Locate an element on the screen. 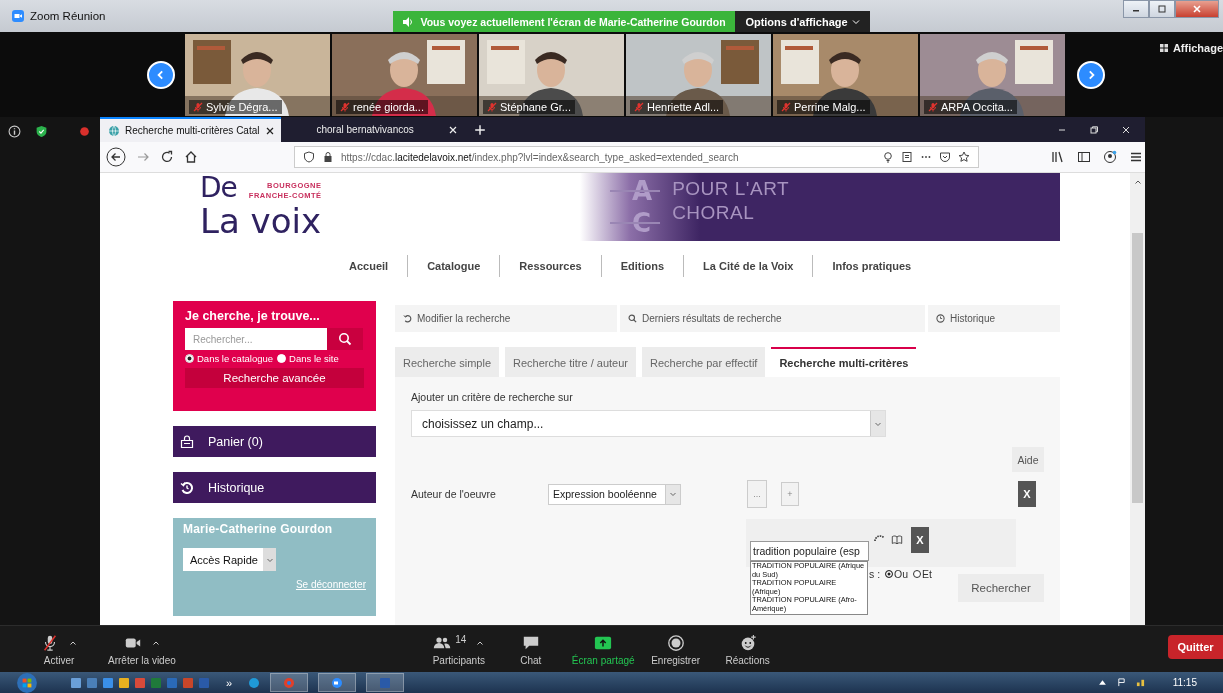 This screenshot has width=1223, height=693. participant-count: 14 is located at coordinates (461, 639).